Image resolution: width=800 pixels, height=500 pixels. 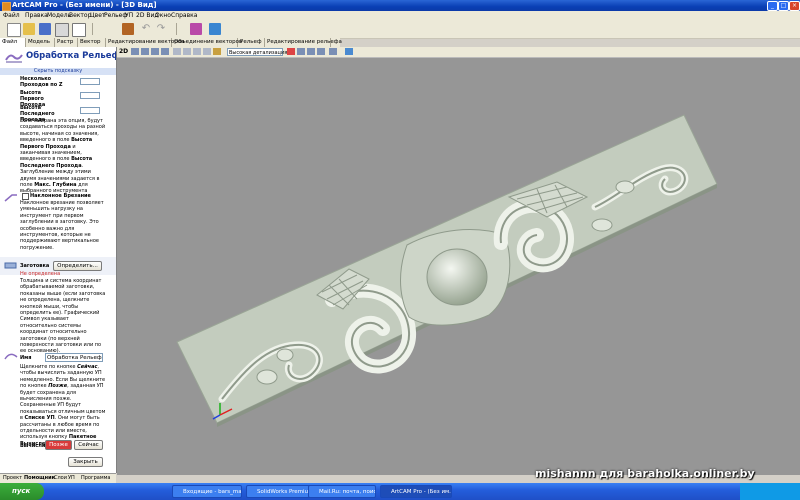 What do you see at coordinates (95, 478) in the screenshot?
I see `tab-program: Программа` at bounding box center [95, 478].